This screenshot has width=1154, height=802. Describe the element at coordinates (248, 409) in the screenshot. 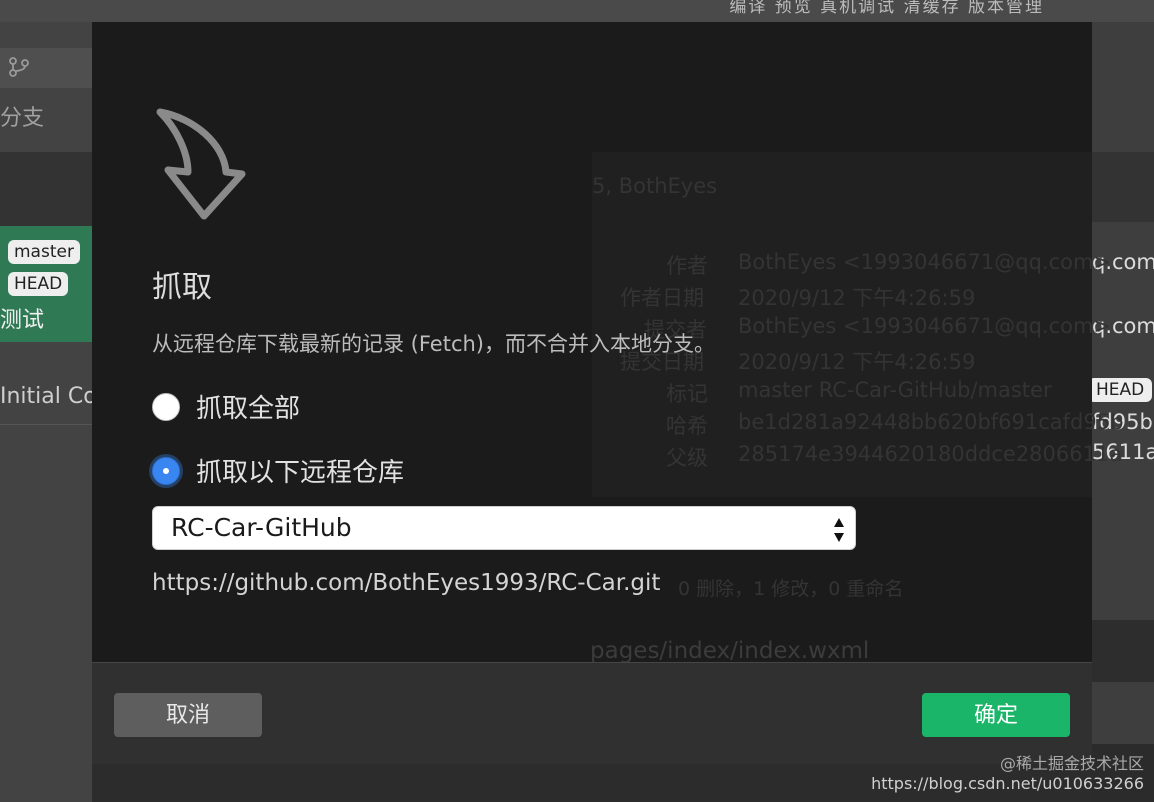

I see `option-fetch-all-label: 抓取全部` at that location.